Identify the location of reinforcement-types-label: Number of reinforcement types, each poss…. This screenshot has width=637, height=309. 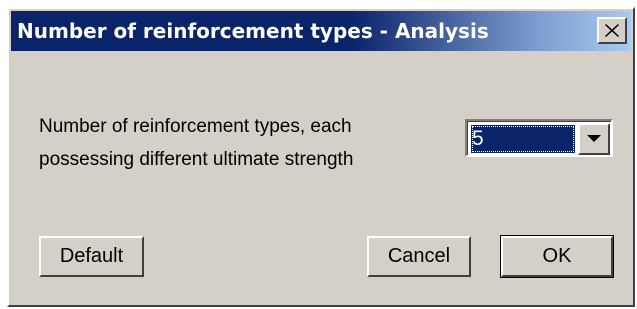
(239, 143).